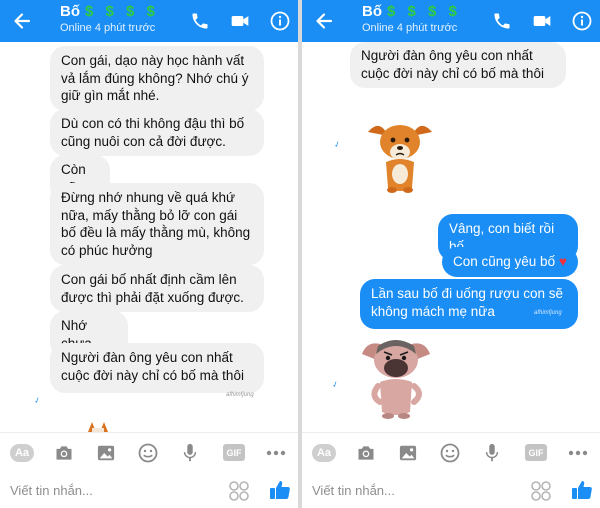 This screenshot has height=508, width=600. I want to click on message-text: Con cũng yêu bố, so click(504, 261).